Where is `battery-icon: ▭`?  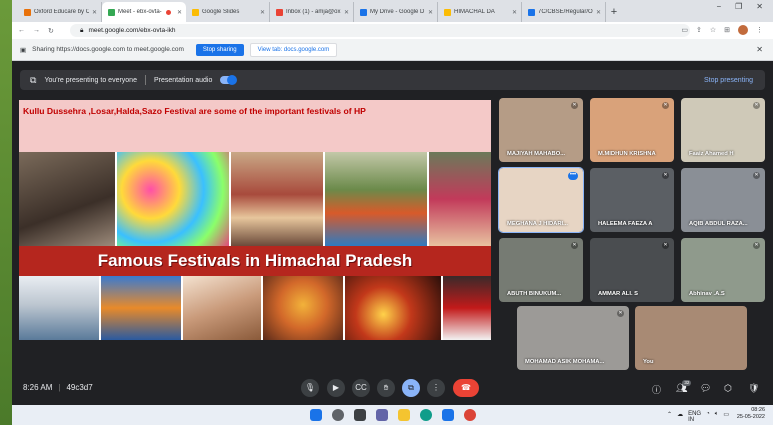 battery-icon: ▭ is located at coordinates (726, 417).